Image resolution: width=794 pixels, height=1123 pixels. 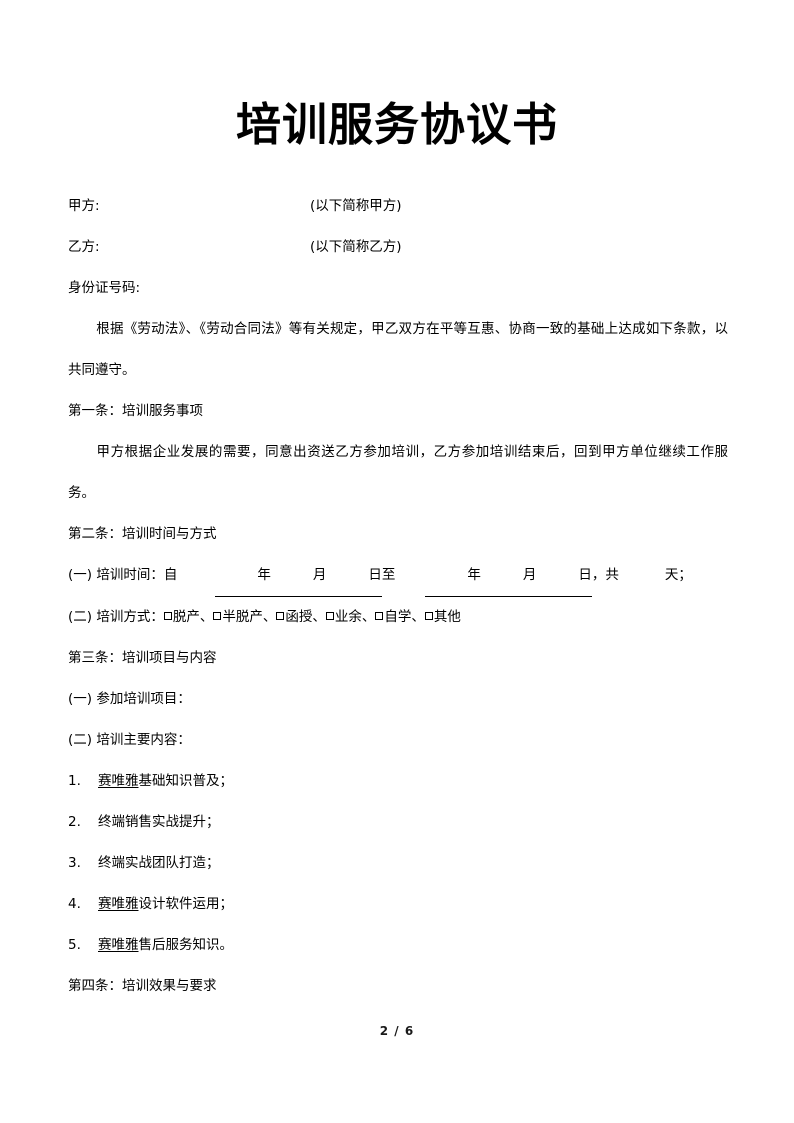 What do you see at coordinates (356, 206) in the screenshot?
I see `party-a-note: (以下简称甲方)` at bounding box center [356, 206].